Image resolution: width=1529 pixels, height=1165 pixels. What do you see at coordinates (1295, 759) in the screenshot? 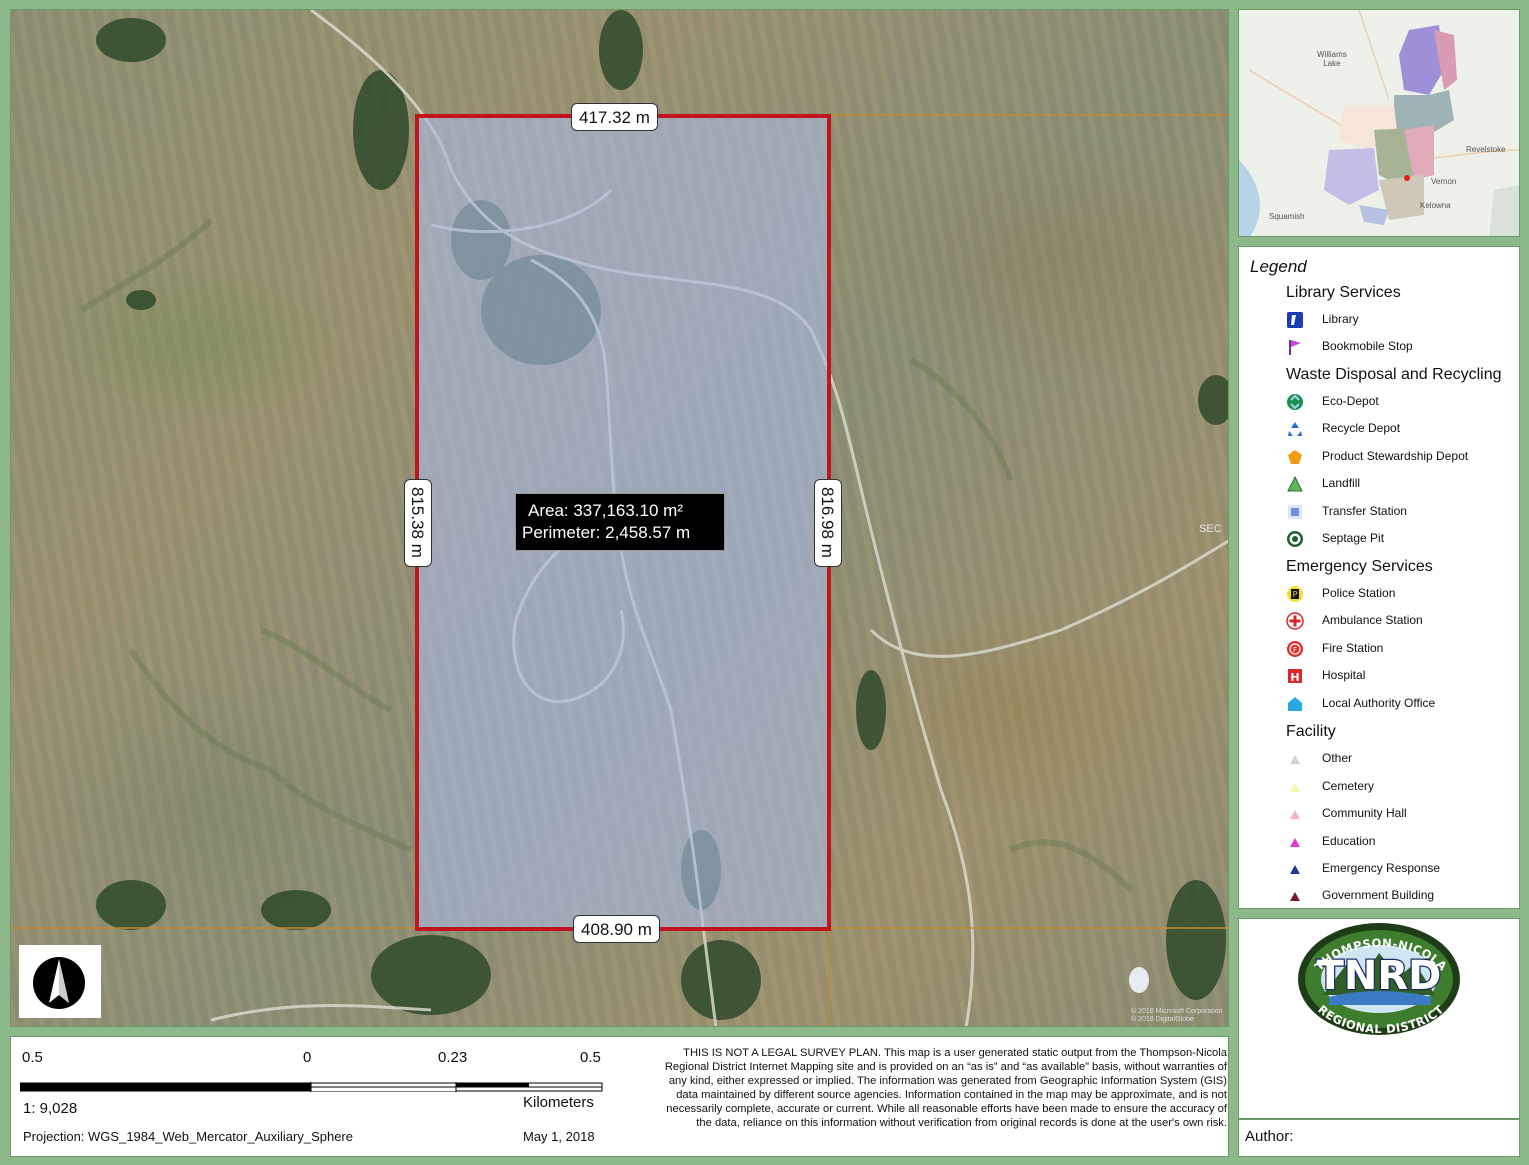
I see `triangle-gray-icon` at bounding box center [1295, 759].